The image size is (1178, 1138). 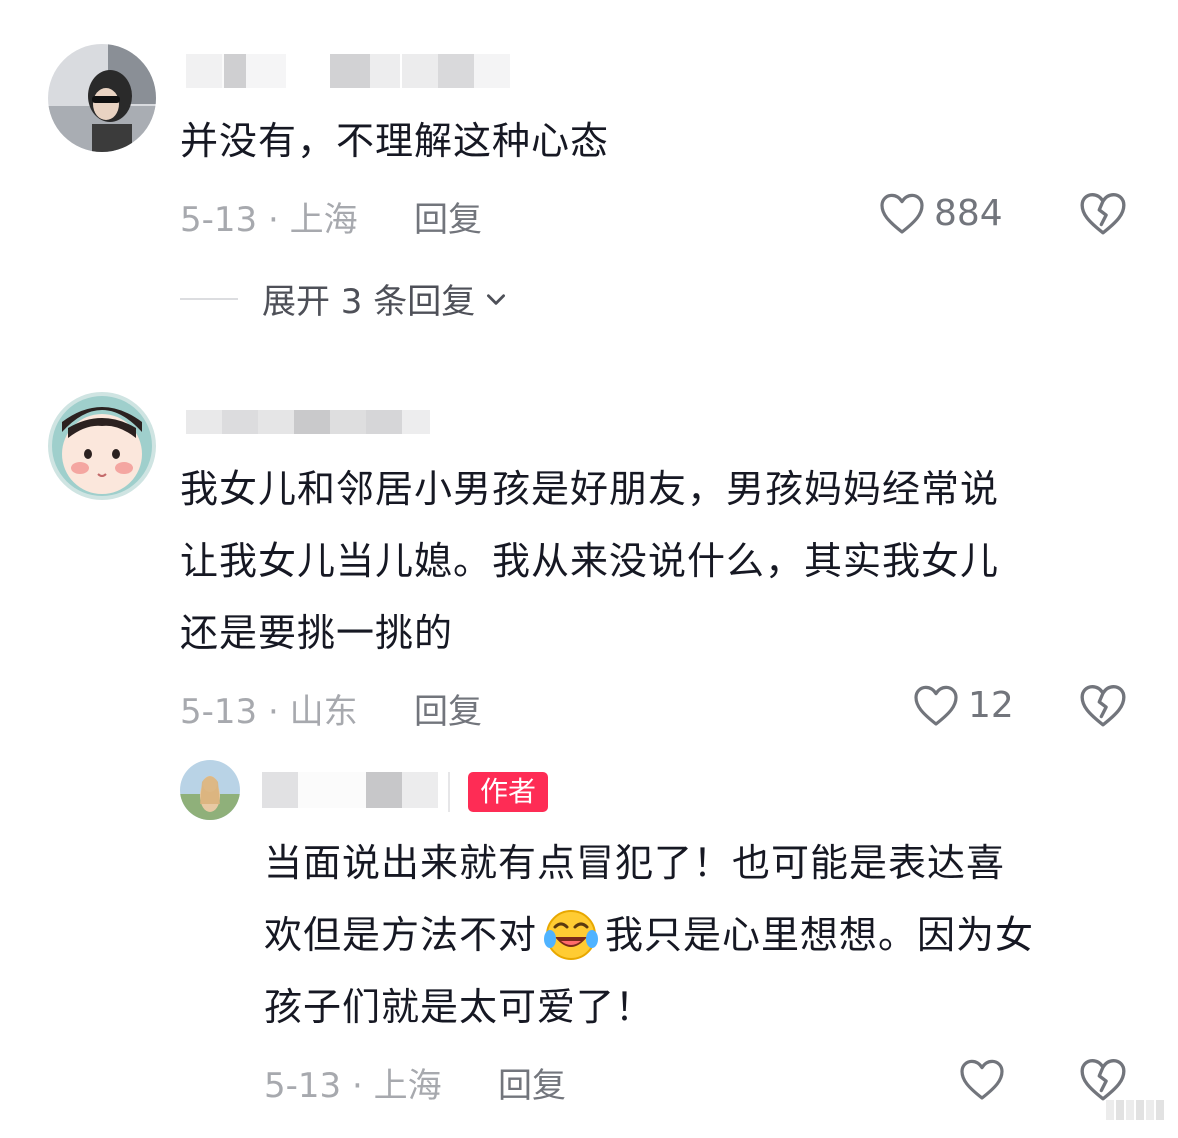 I want to click on expand-replies-button: 展开 3 条回复, so click(x=344, y=298).